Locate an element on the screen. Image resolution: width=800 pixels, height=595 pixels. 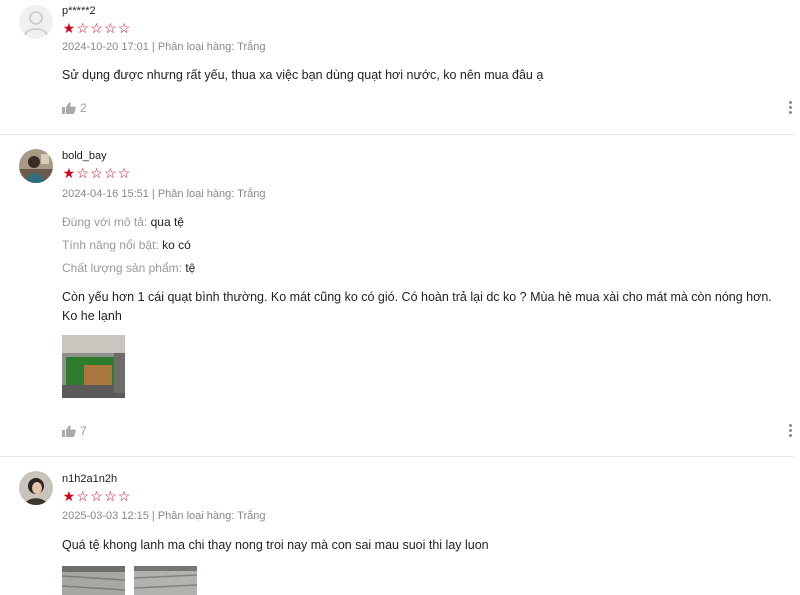
review-meta: 2024-10-20 17:01 | Phân loại hàng: Trắng is located at coordinates (163, 47).